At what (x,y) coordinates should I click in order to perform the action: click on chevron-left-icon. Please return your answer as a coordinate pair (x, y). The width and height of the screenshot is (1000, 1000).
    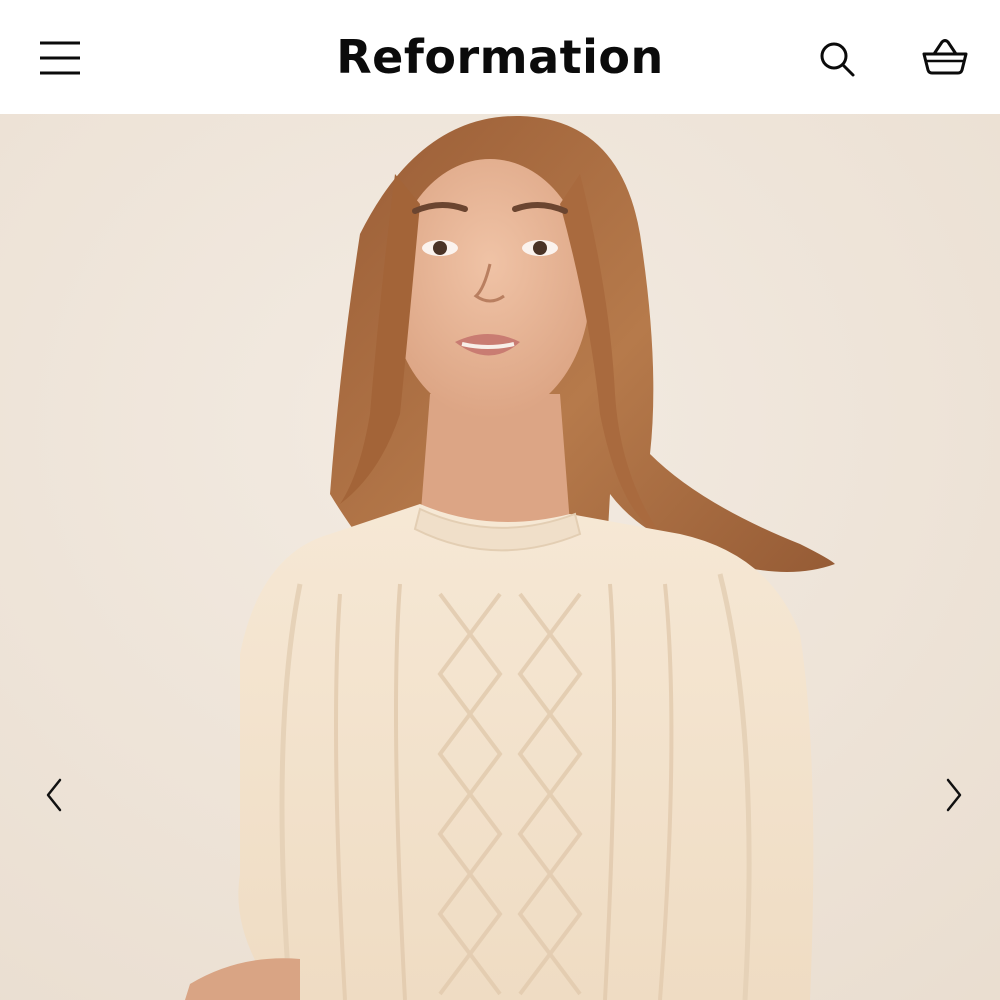
    Looking at the image, I should click on (54, 795).